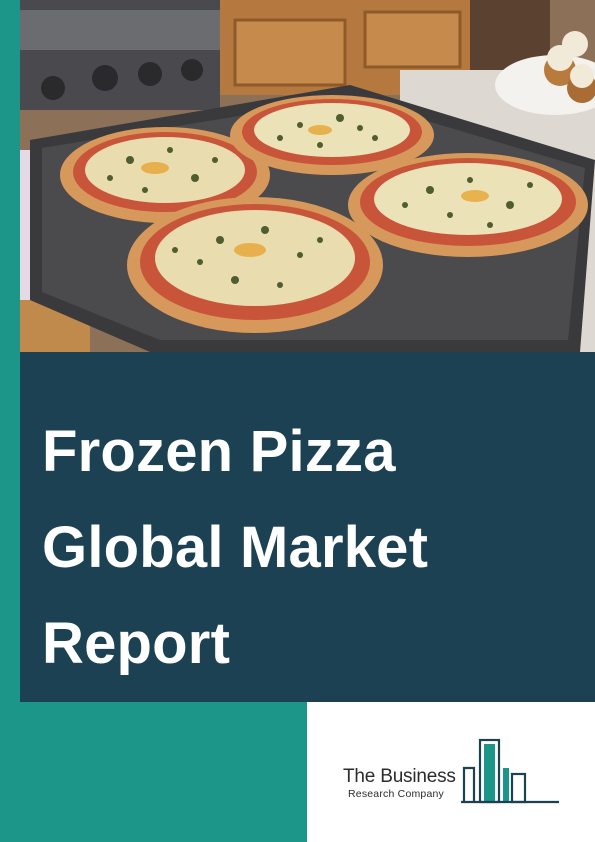 This screenshot has width=595, height=842. I want to click on report-title-line-2: Global Market, so click(235, 547).